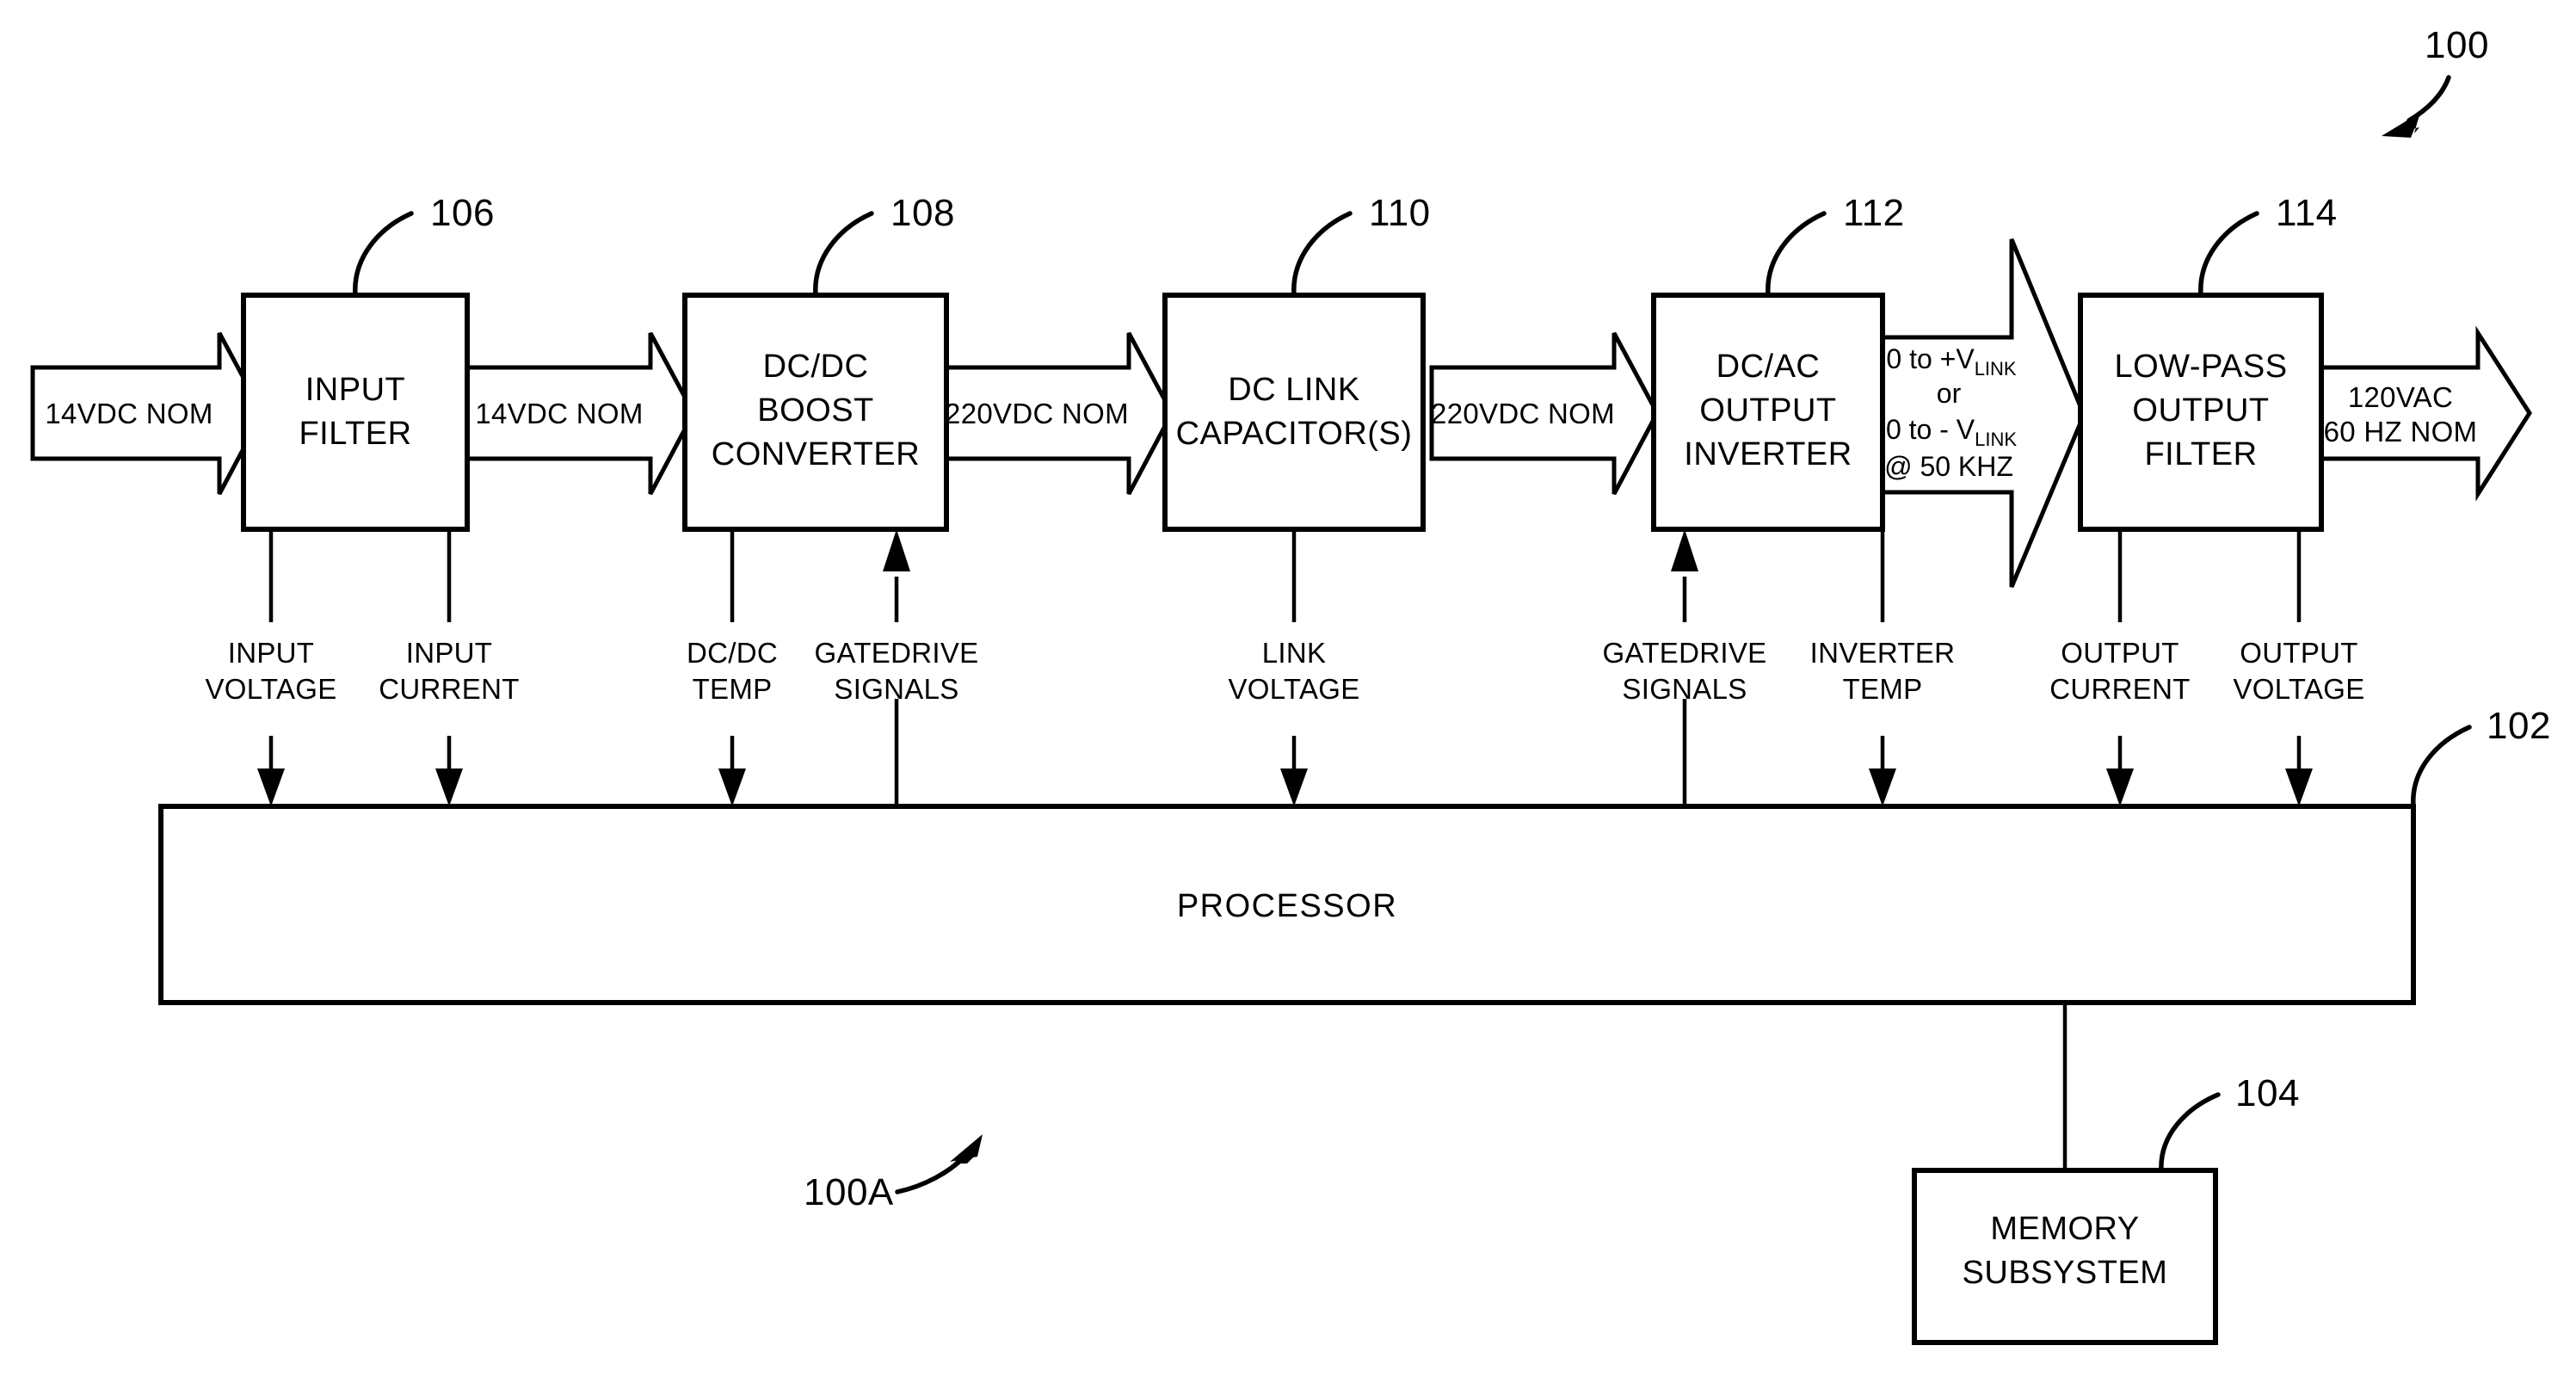 This screenshot has width=2576, height=1395. What do you see at coordinates (884, 245) in the screenshot?
I see `ref-leader-108: 108` at bounding box center [884, 245].